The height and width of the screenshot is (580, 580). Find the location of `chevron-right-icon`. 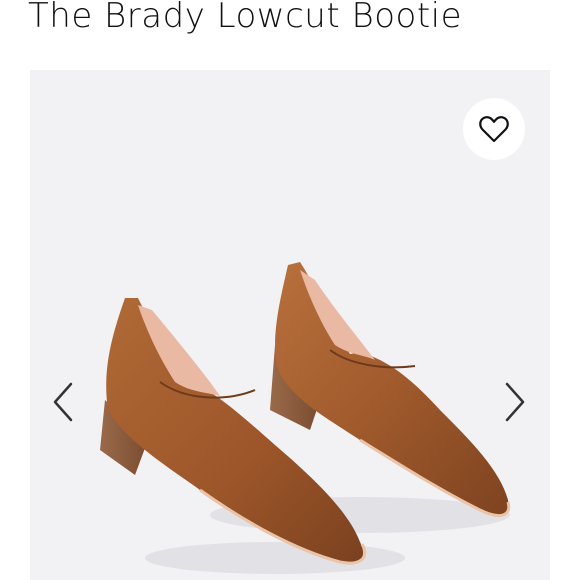

chevron-right-icon is located at coordinates (515, 402).